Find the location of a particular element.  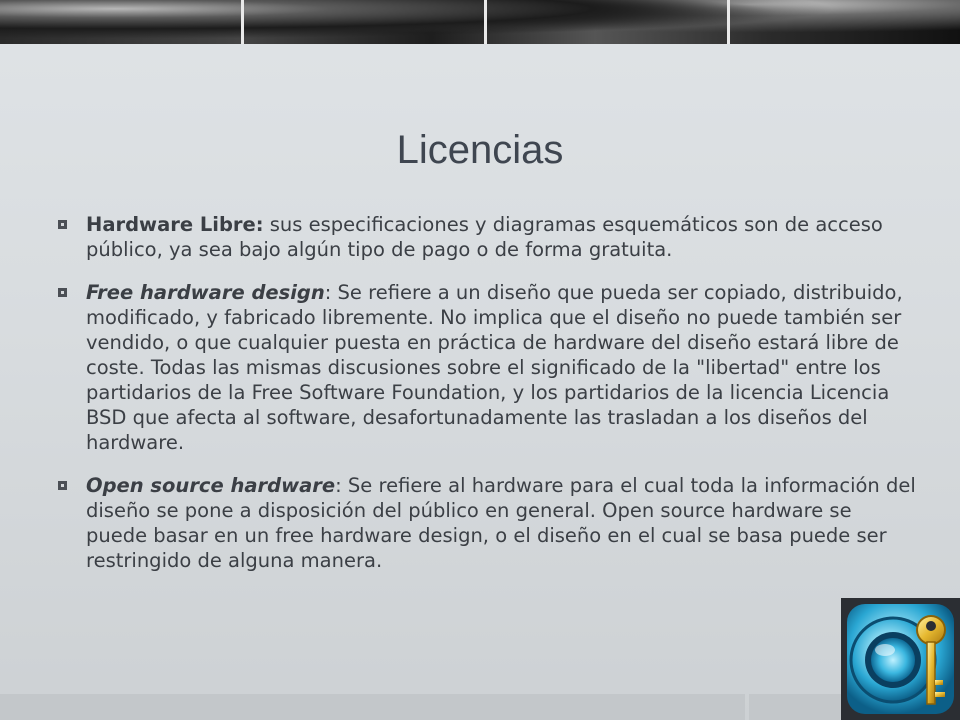

bullet-term: Hardware Libre: is located at coordinates (175, 224).